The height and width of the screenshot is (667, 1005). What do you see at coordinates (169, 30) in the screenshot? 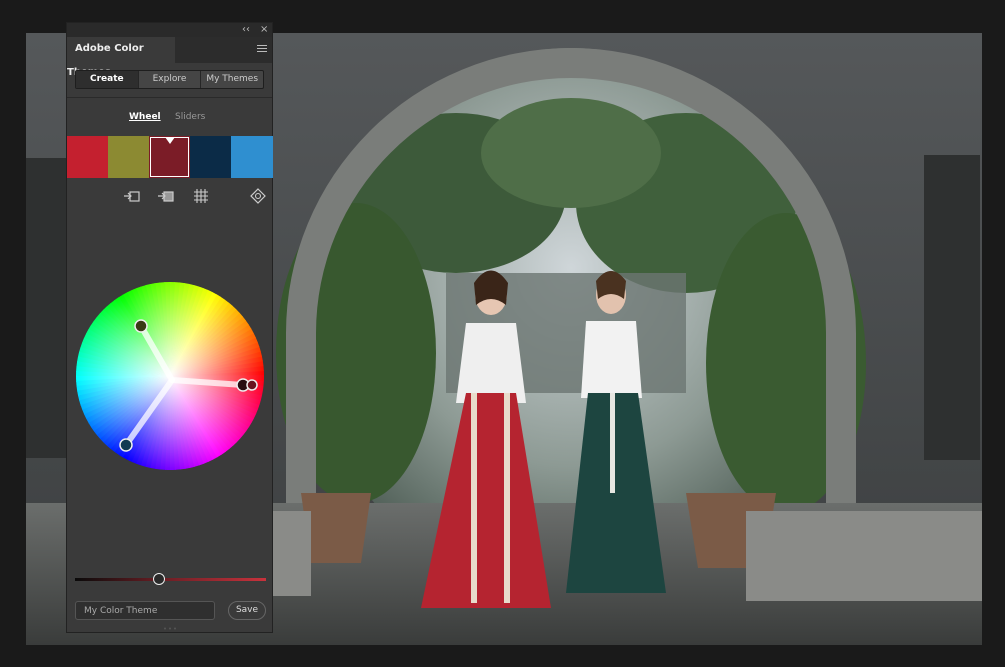
I see `panel-title-bar: ‹‹ ×` at bounding box center [169, 30].